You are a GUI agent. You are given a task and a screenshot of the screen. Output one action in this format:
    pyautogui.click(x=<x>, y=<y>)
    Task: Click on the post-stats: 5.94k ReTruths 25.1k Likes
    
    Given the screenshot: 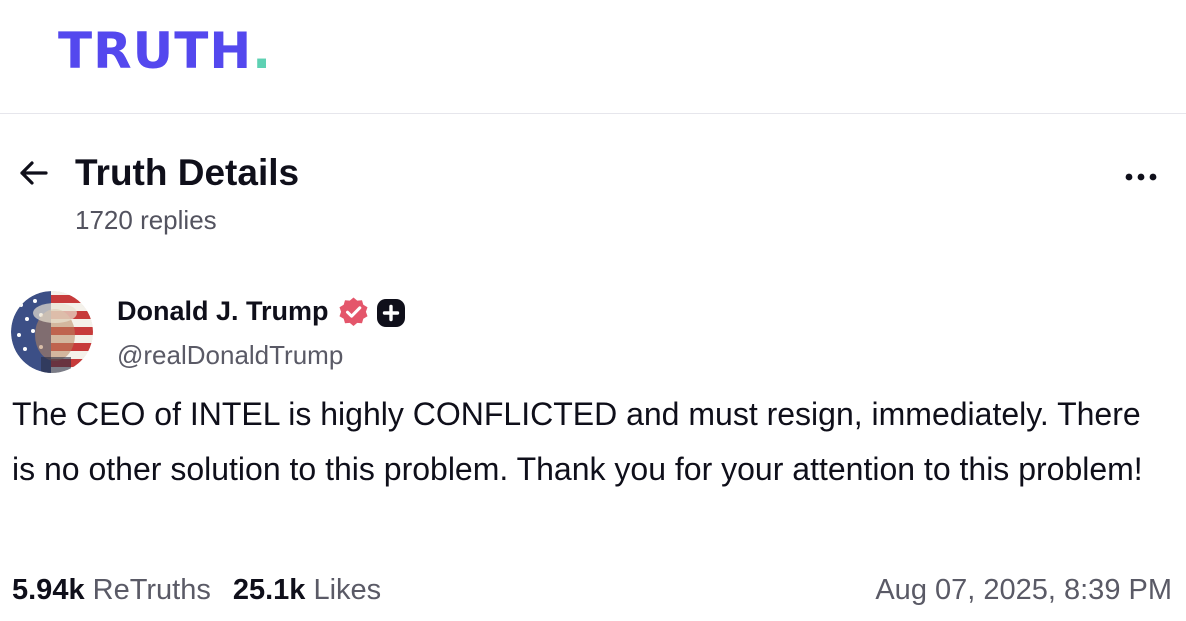 What is the action you would take?
    pyautogui.click(x=207, y=590)
    